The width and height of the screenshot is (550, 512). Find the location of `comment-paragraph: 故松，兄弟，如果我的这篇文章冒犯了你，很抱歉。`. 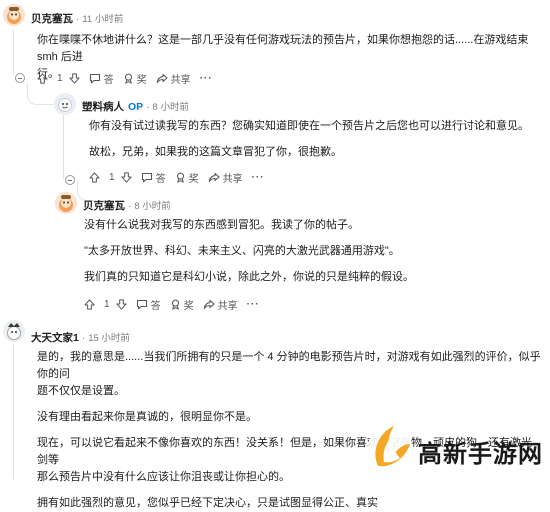

comment-paragraph: 故松，兄弟，如果我的这篇文章冒犯了你，很抱歉。 is located at coordinates (215, 152).